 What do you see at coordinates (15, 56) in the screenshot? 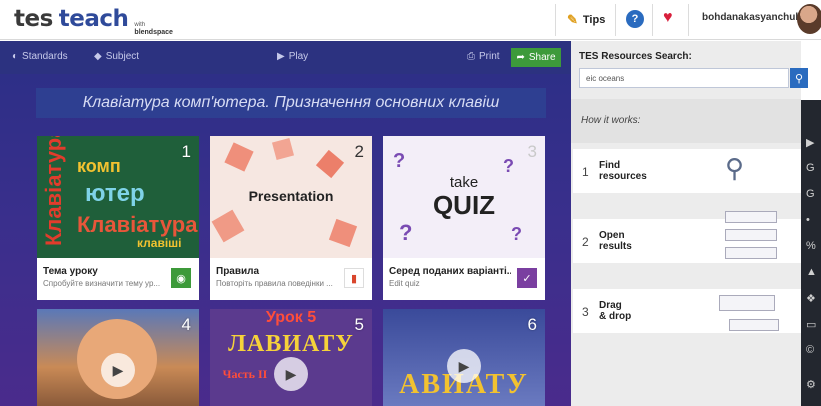
I see `standards-icon: ◐` at bounding box center [15, 56].